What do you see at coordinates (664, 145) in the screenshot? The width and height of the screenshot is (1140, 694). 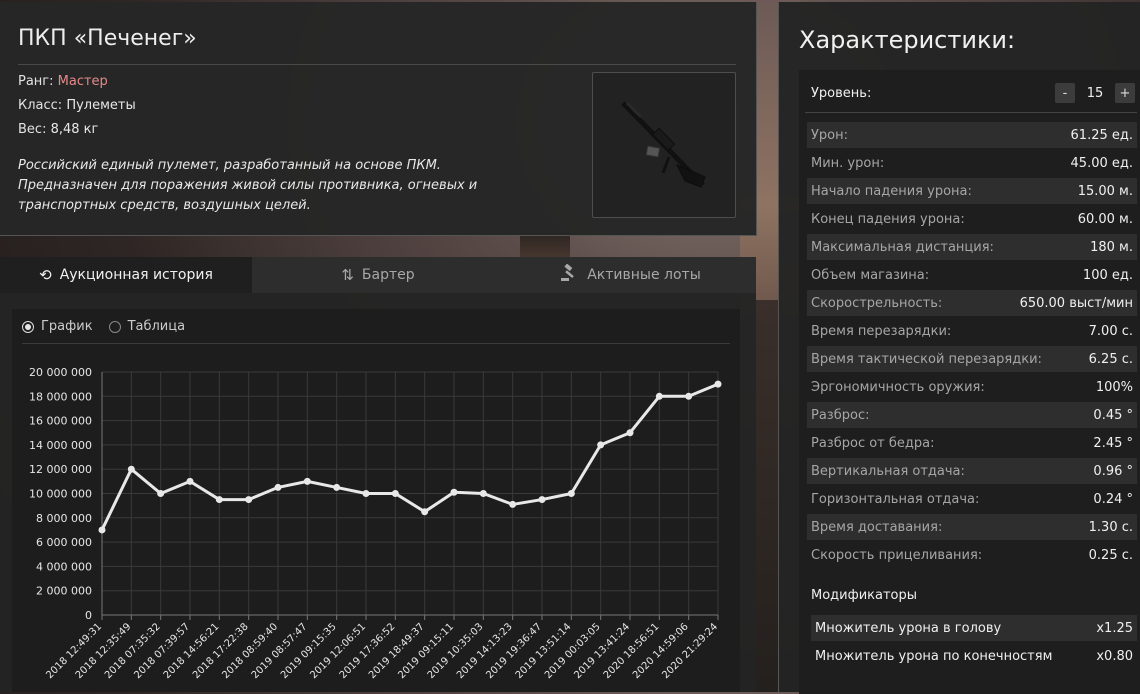 I see `item-image` at bounding box center [664, 145].